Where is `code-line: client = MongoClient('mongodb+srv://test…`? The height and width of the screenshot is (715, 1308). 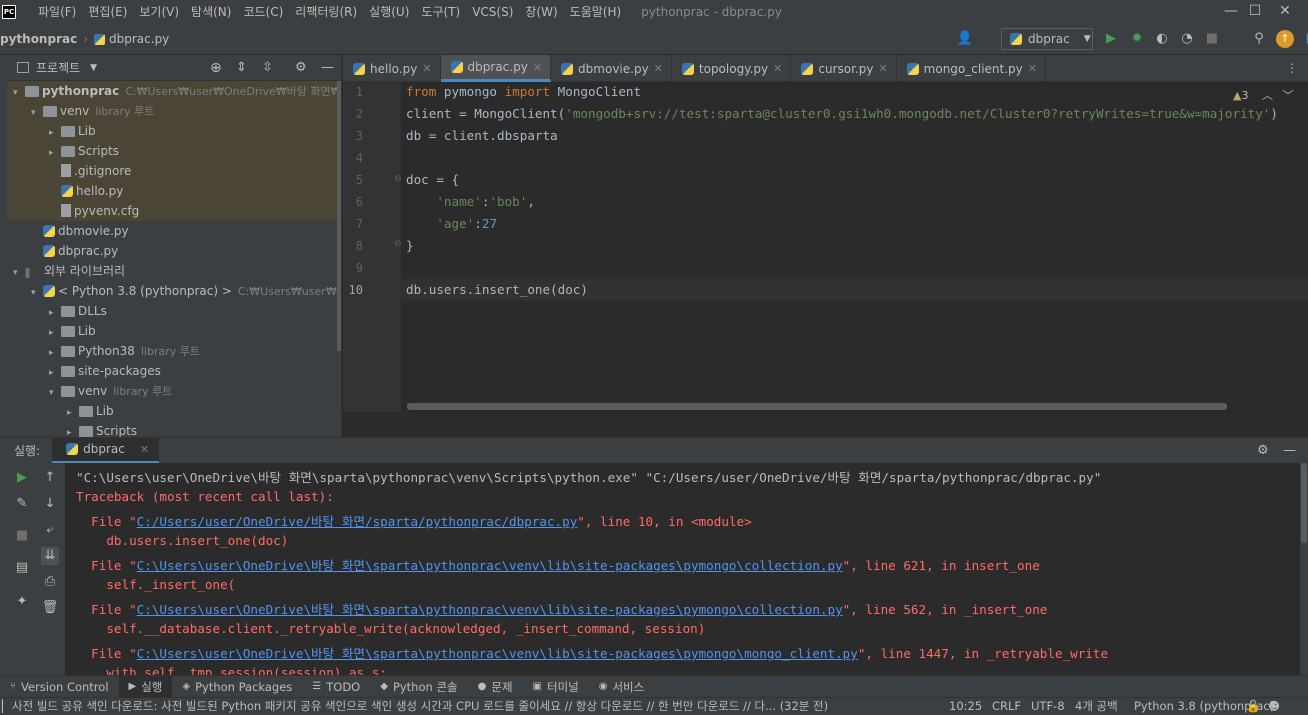
code-line: client = MongoClient('mongodb+srv://test… is located at coordinates (842, 113).